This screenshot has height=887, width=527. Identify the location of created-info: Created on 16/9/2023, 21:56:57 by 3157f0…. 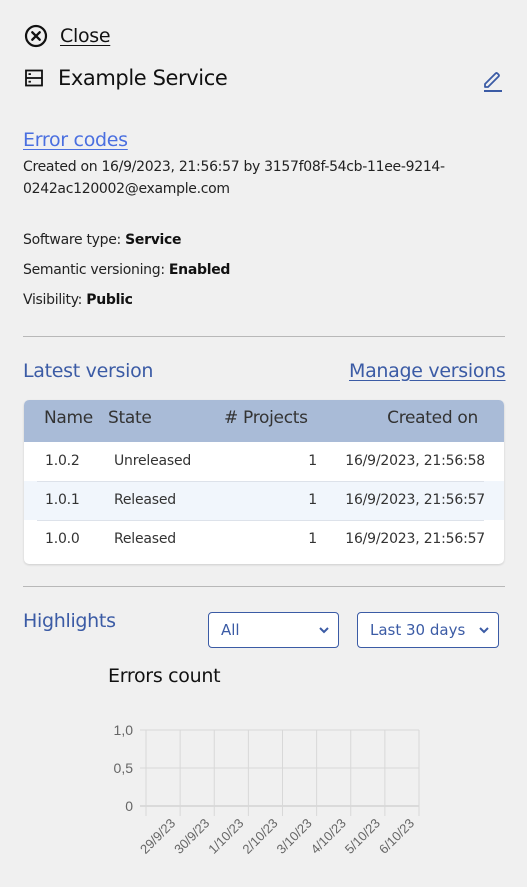
(234, 178).